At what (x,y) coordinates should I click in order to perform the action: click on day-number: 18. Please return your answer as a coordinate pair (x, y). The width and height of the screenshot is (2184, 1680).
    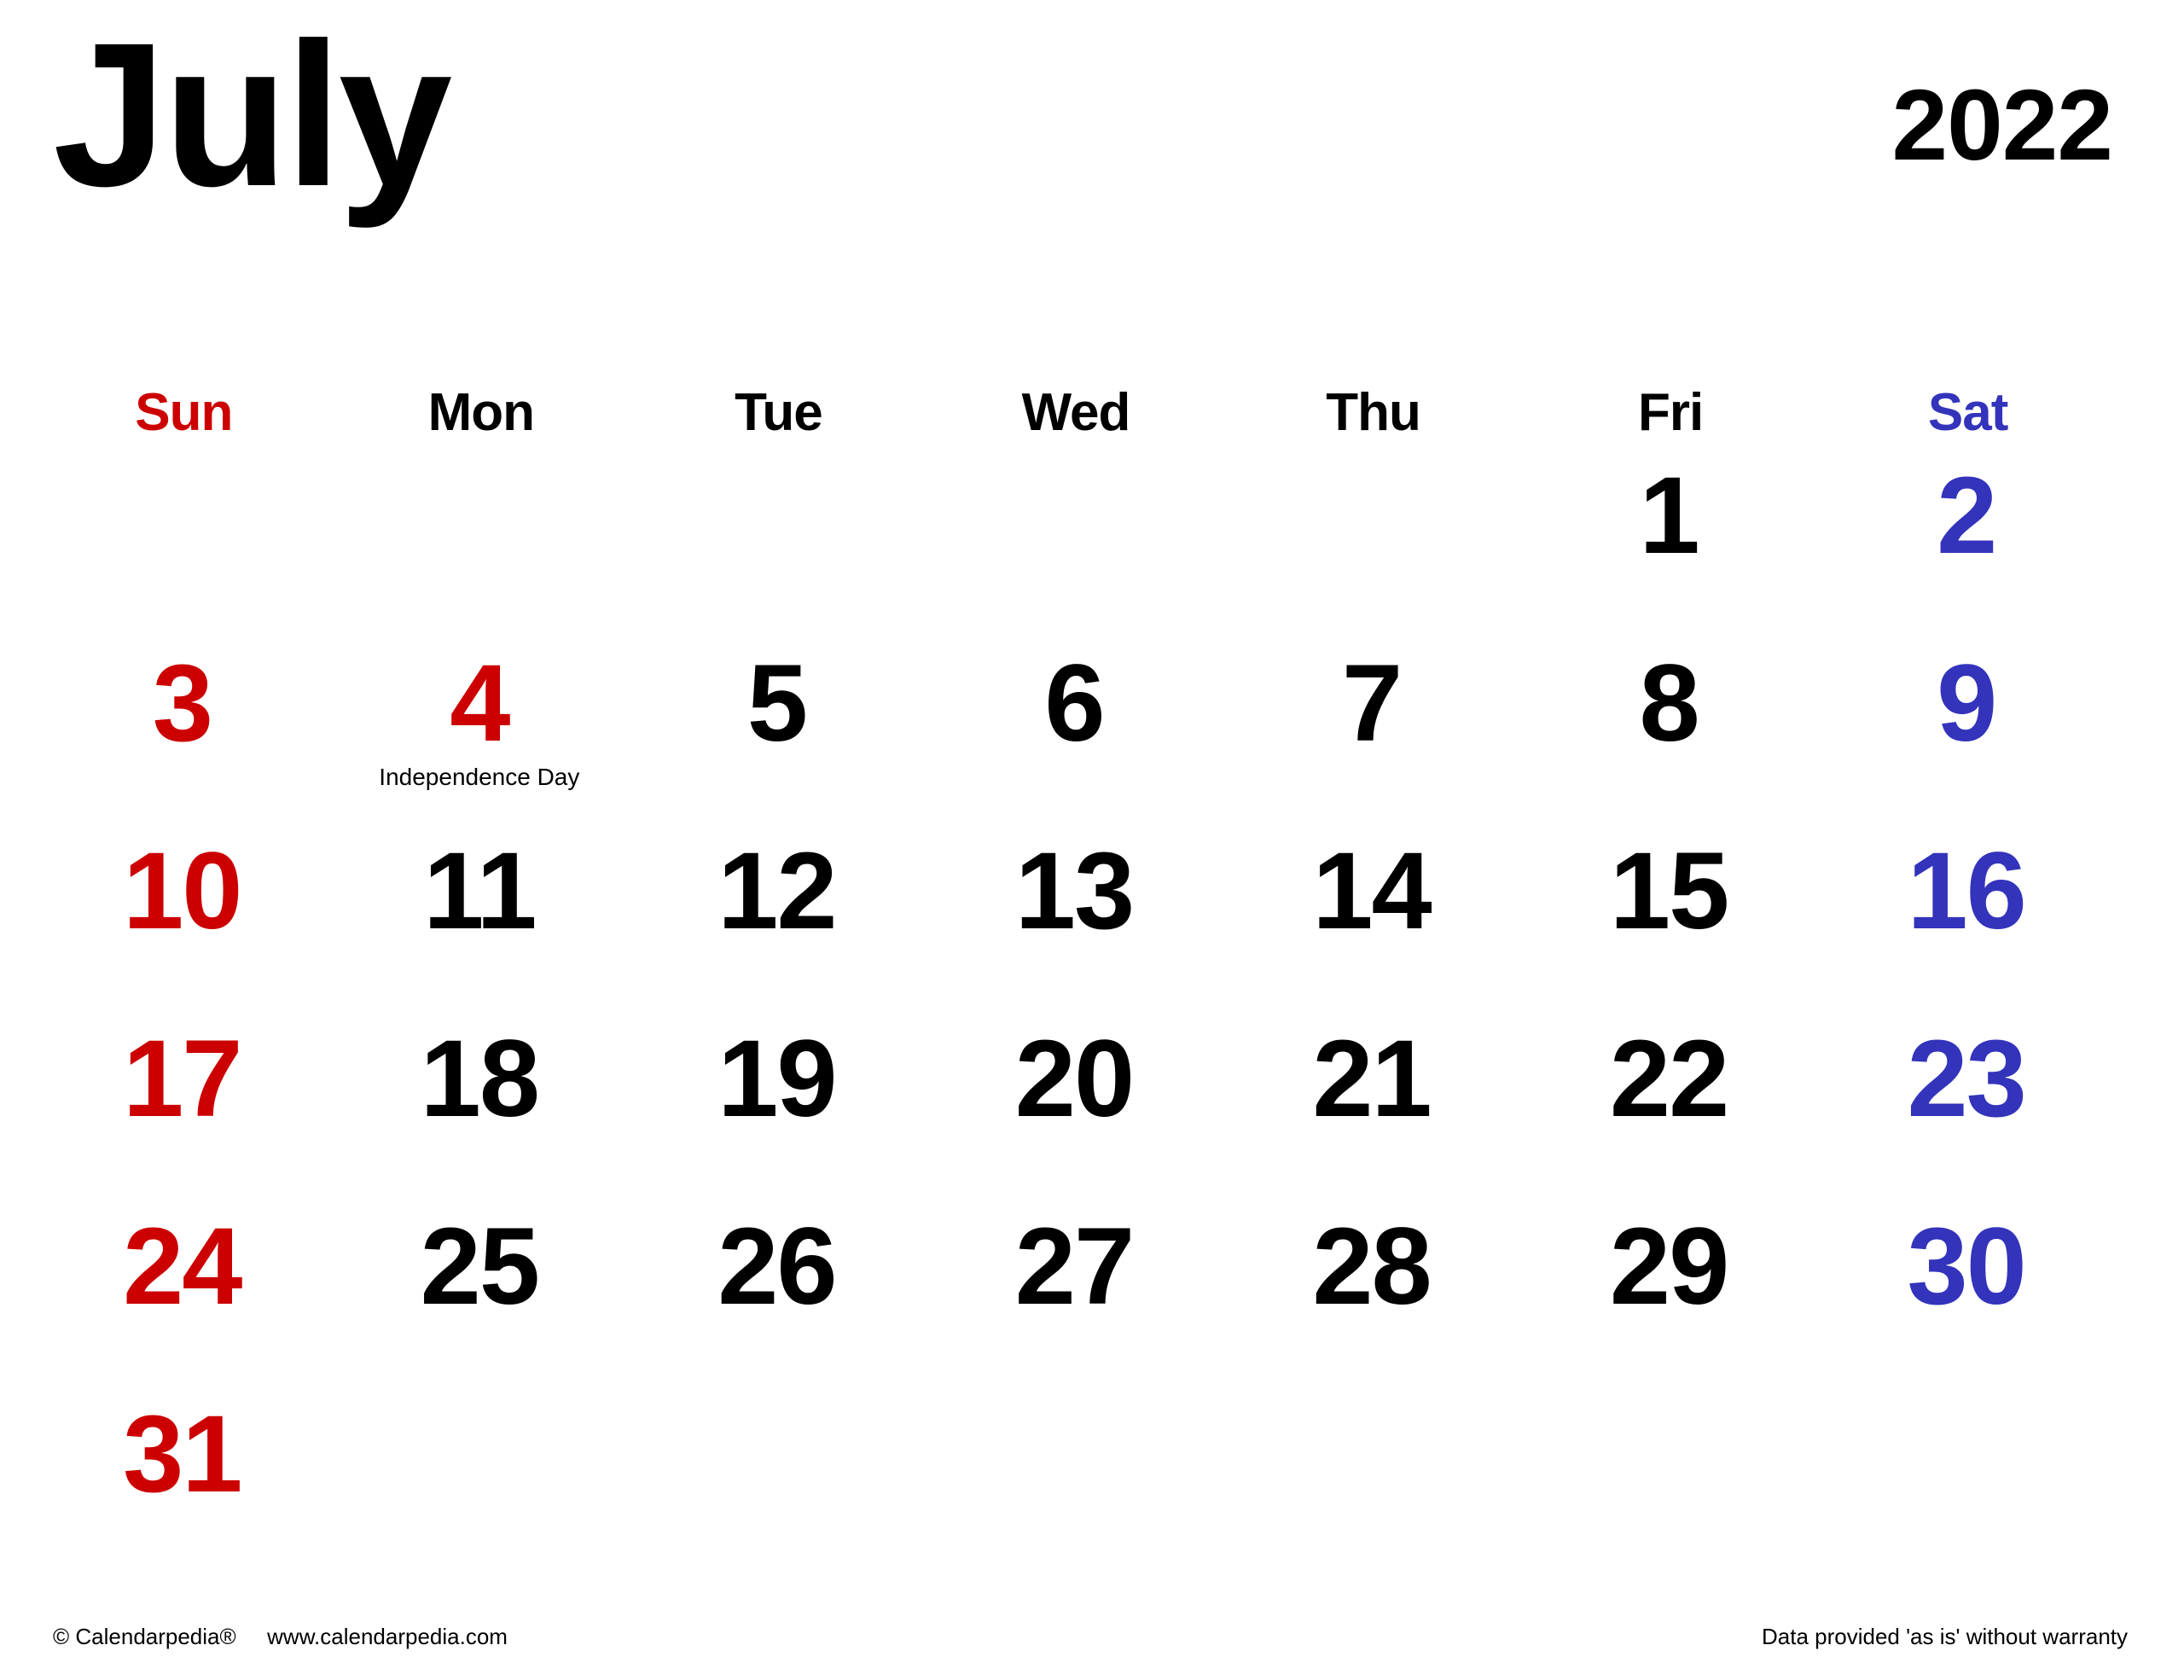
    Looking at the image, I should click on (480, 1079).